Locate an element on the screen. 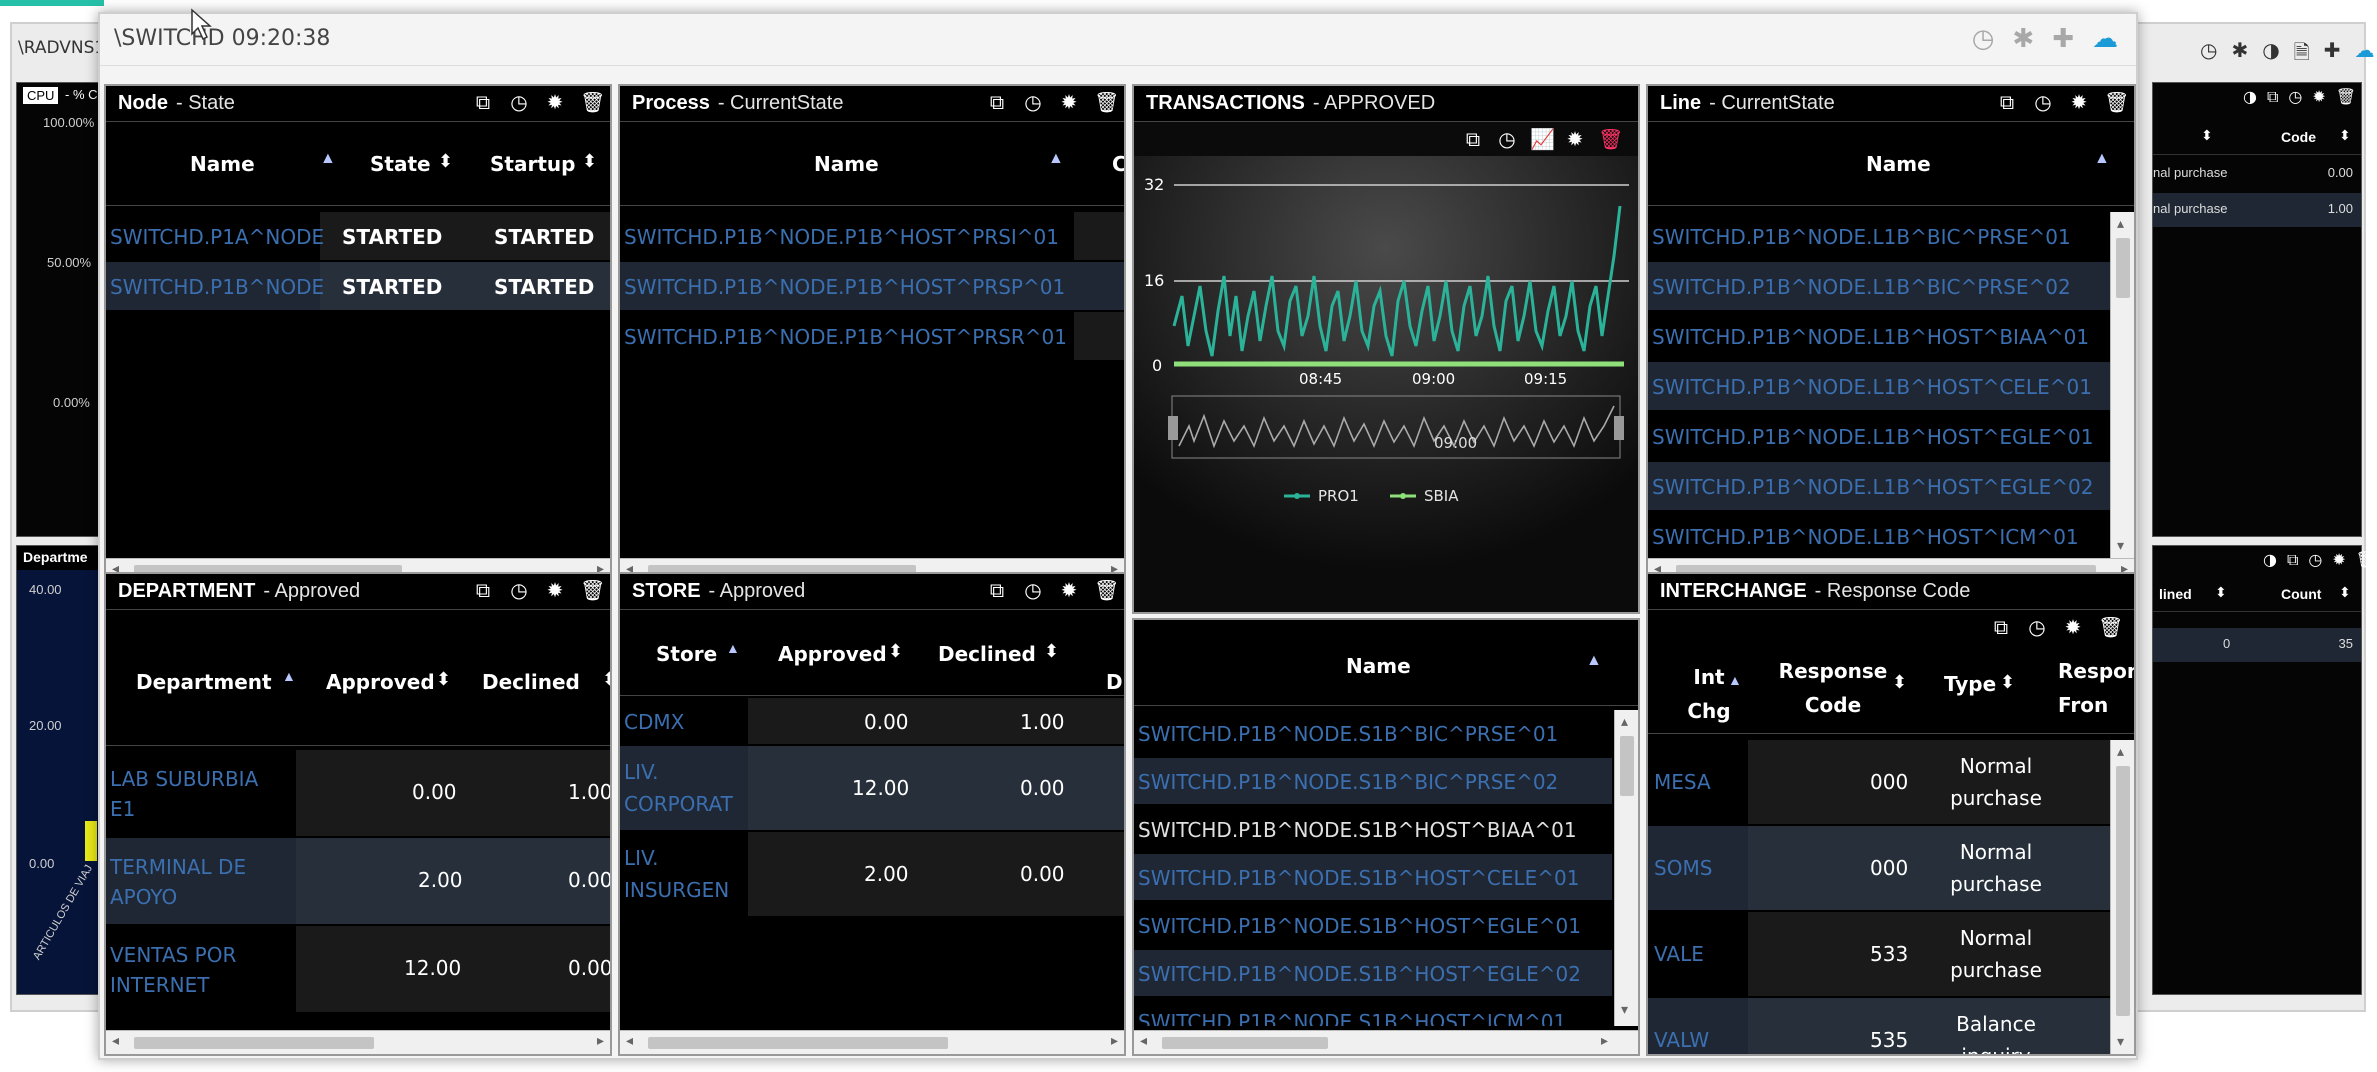 The height and width of the screenshot is (1072, 2377). table-row: SWITCHD.P1B^NODE.L1B^BIC^PRSE^02 is located at coordinates (1881, 286).